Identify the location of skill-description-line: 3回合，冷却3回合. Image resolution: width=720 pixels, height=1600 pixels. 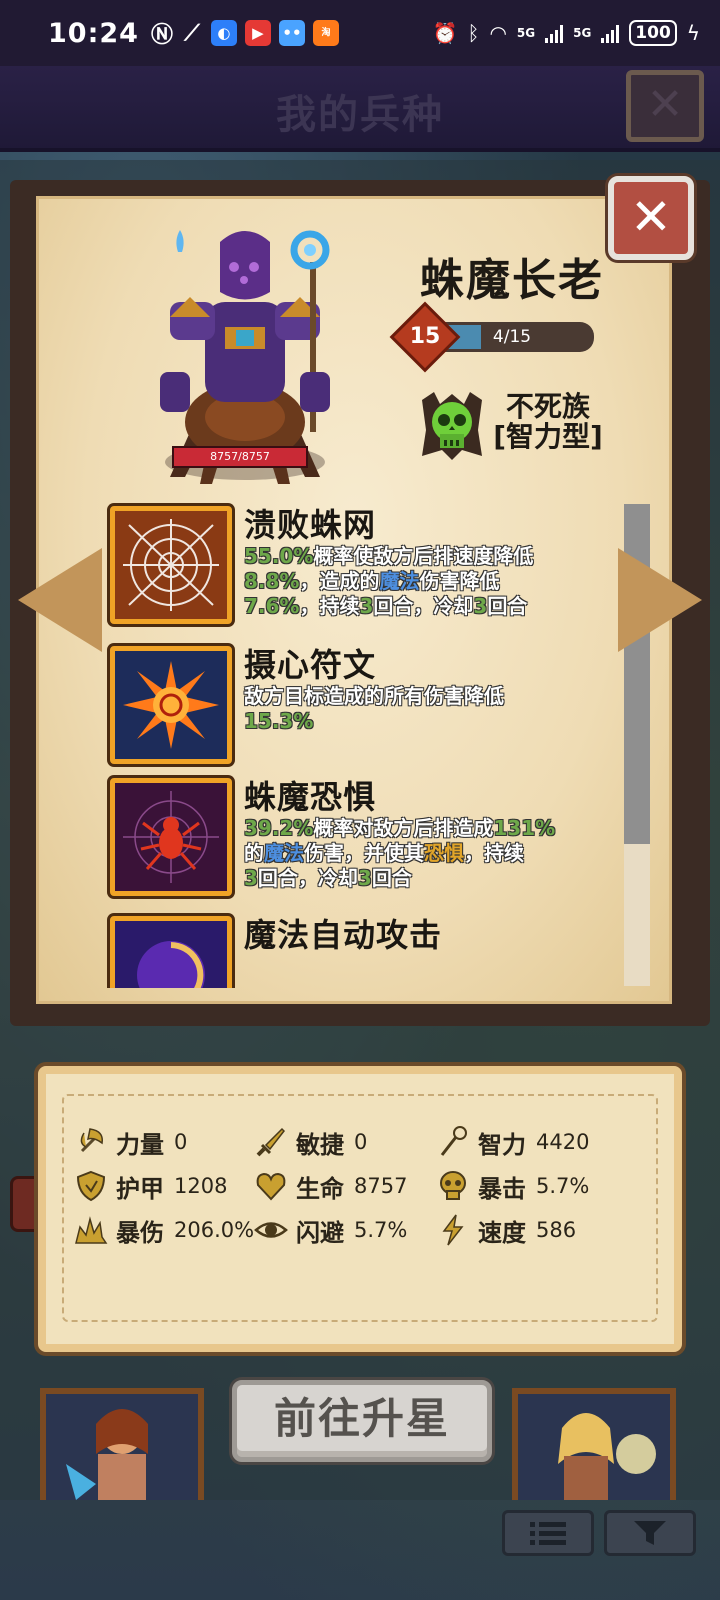
(430, 878).